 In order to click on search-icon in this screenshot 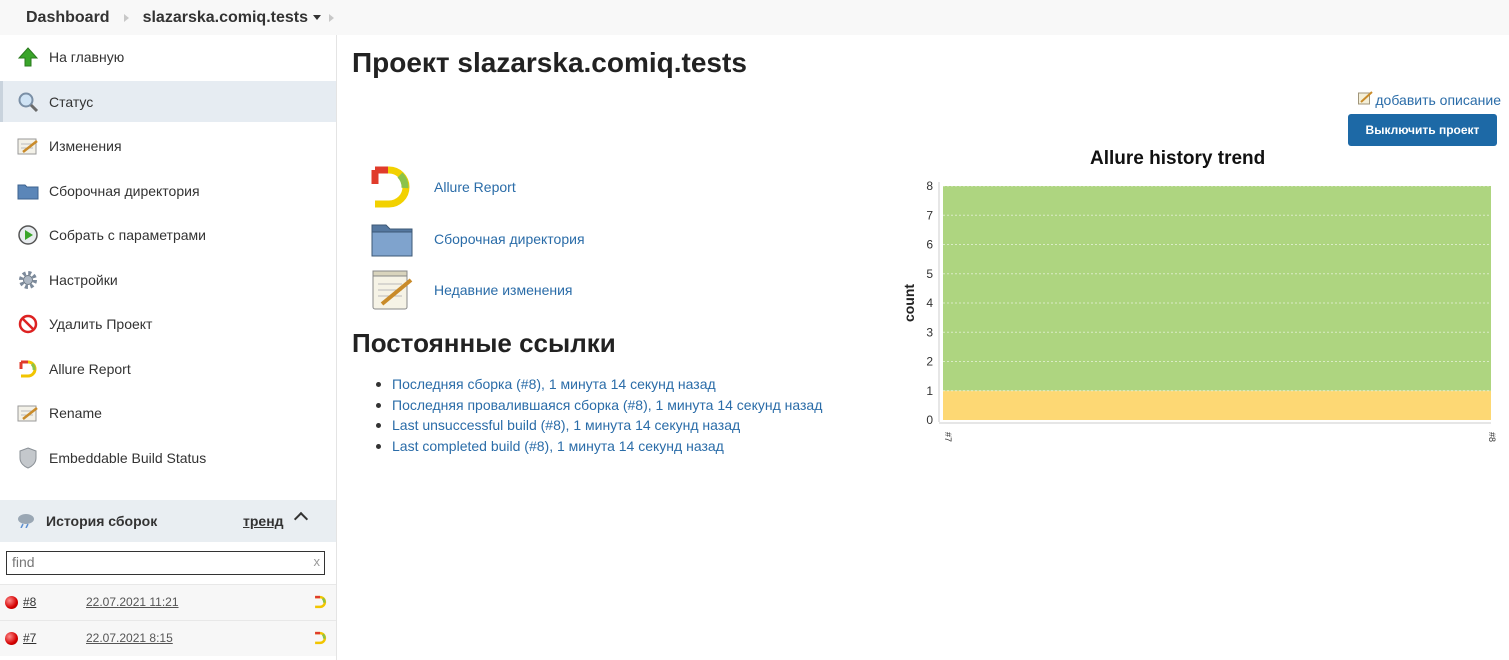, I will do `click(28, 102)`.